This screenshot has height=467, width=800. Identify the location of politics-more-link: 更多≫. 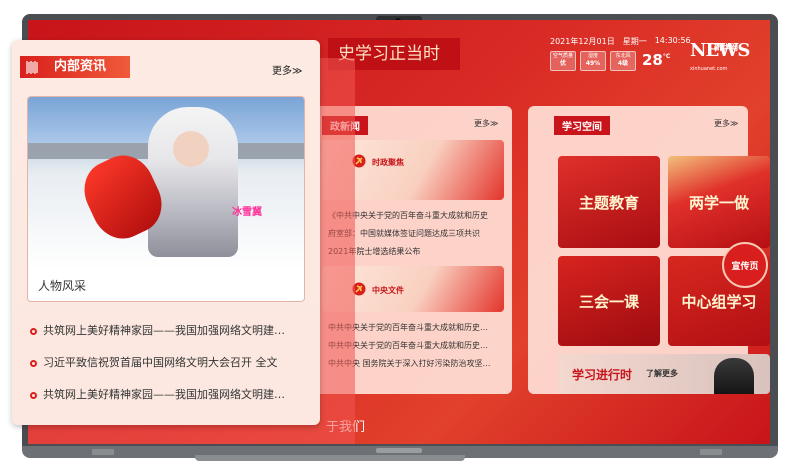
(486, 123).